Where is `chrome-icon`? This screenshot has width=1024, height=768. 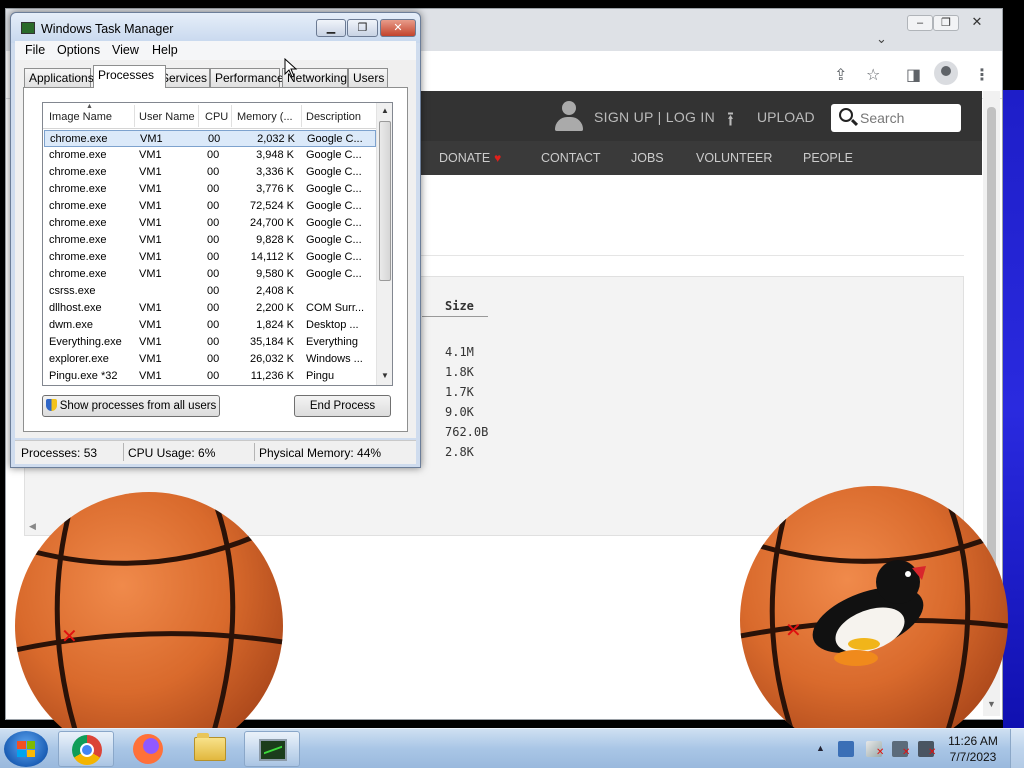
chrome-icon is located at coordinates (87, 750).